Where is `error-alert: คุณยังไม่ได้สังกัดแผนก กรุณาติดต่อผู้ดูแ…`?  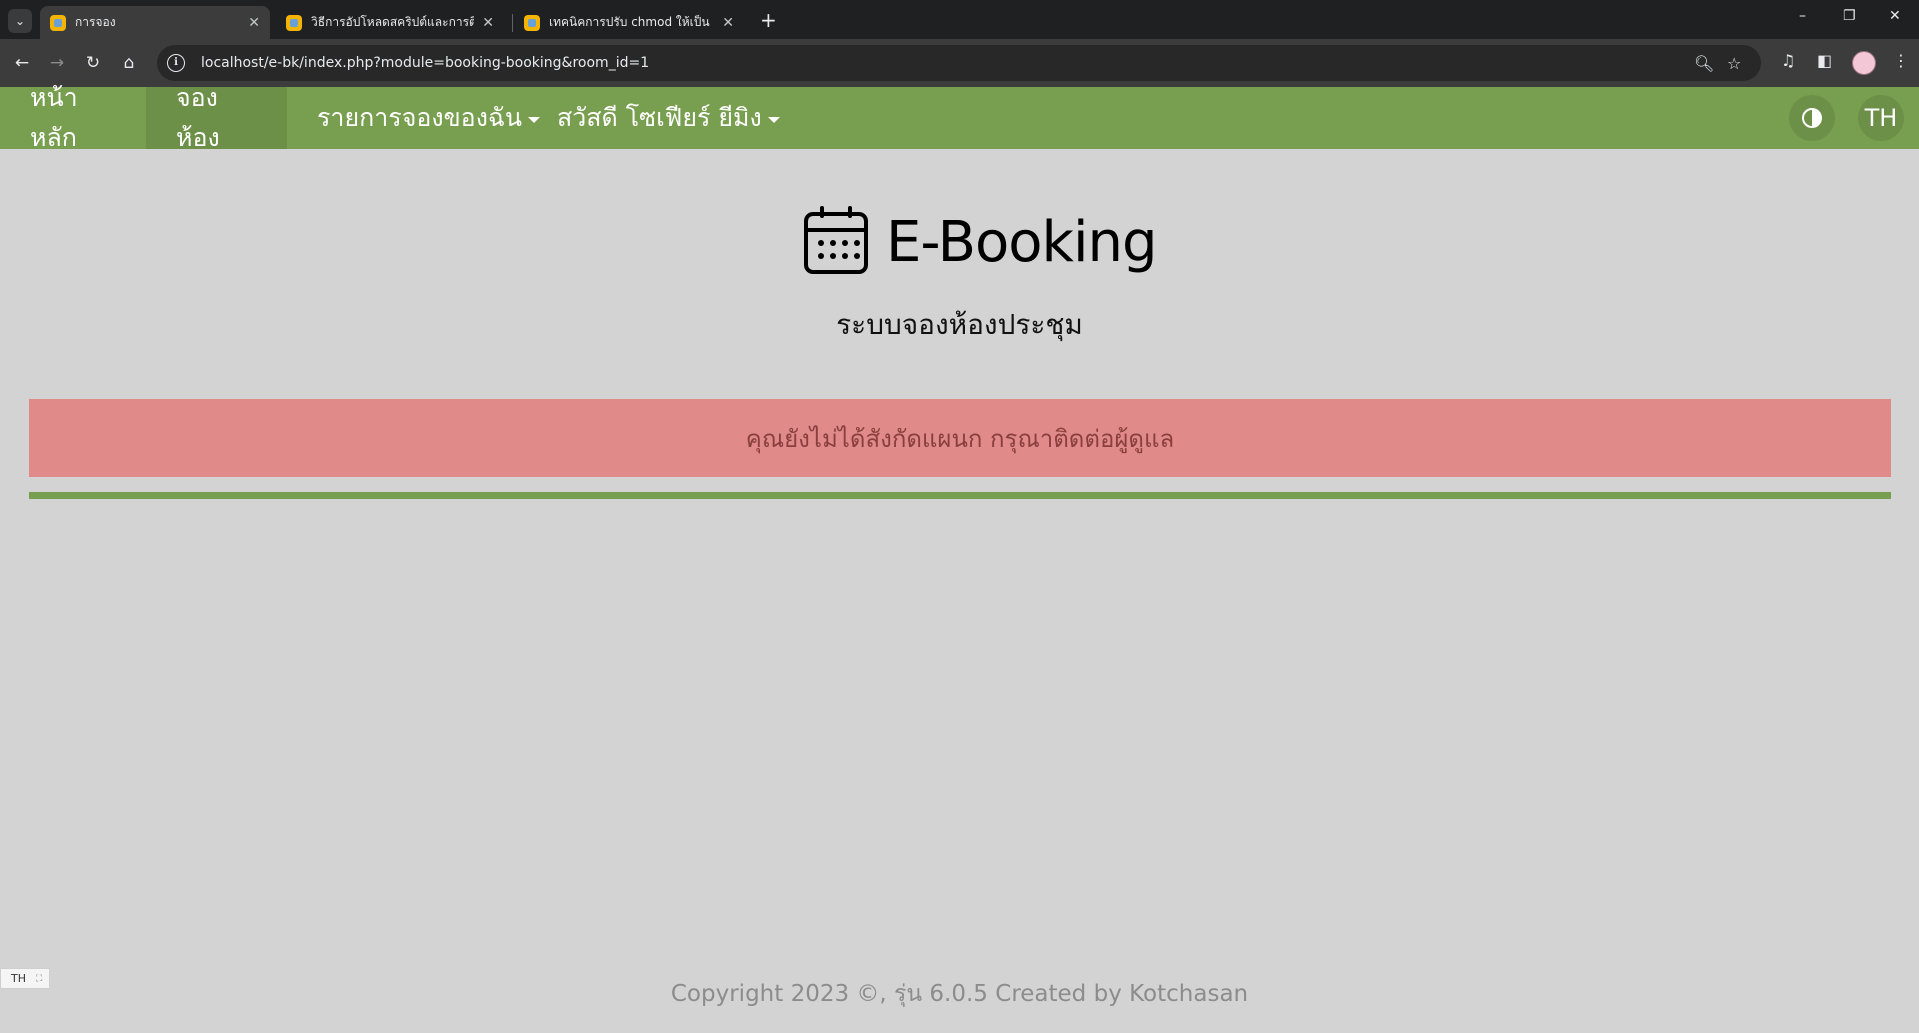
error-alert: คุณยังไม่ได้สังกัดแผนก กรุณาติดต่อผู้ดูแ… is located at coordinates (960, 438).